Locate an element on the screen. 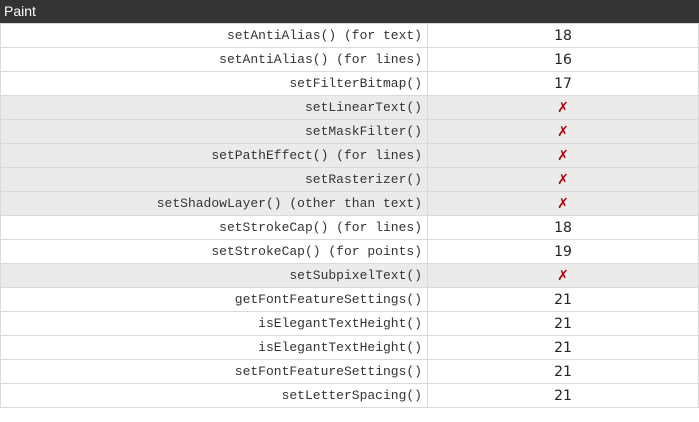  table-row: setAntiAlias() (for lines) 16 is located at coordinates (349, 59).